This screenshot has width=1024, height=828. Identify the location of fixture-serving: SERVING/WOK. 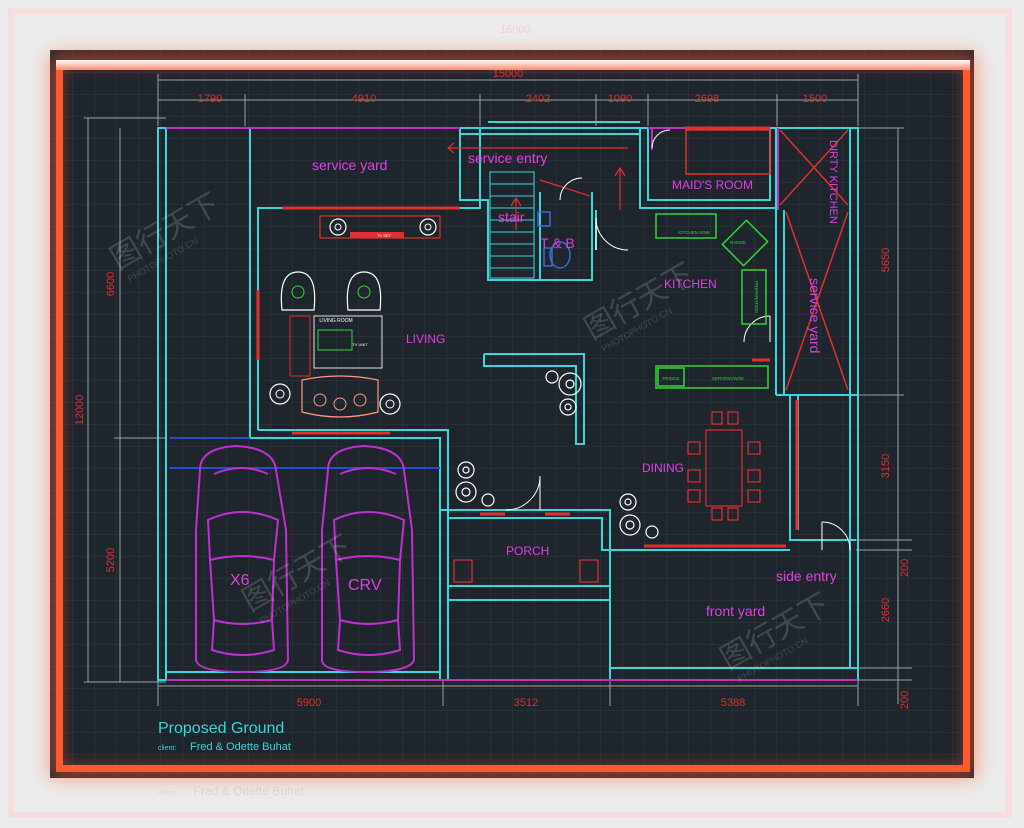
(728, 378).